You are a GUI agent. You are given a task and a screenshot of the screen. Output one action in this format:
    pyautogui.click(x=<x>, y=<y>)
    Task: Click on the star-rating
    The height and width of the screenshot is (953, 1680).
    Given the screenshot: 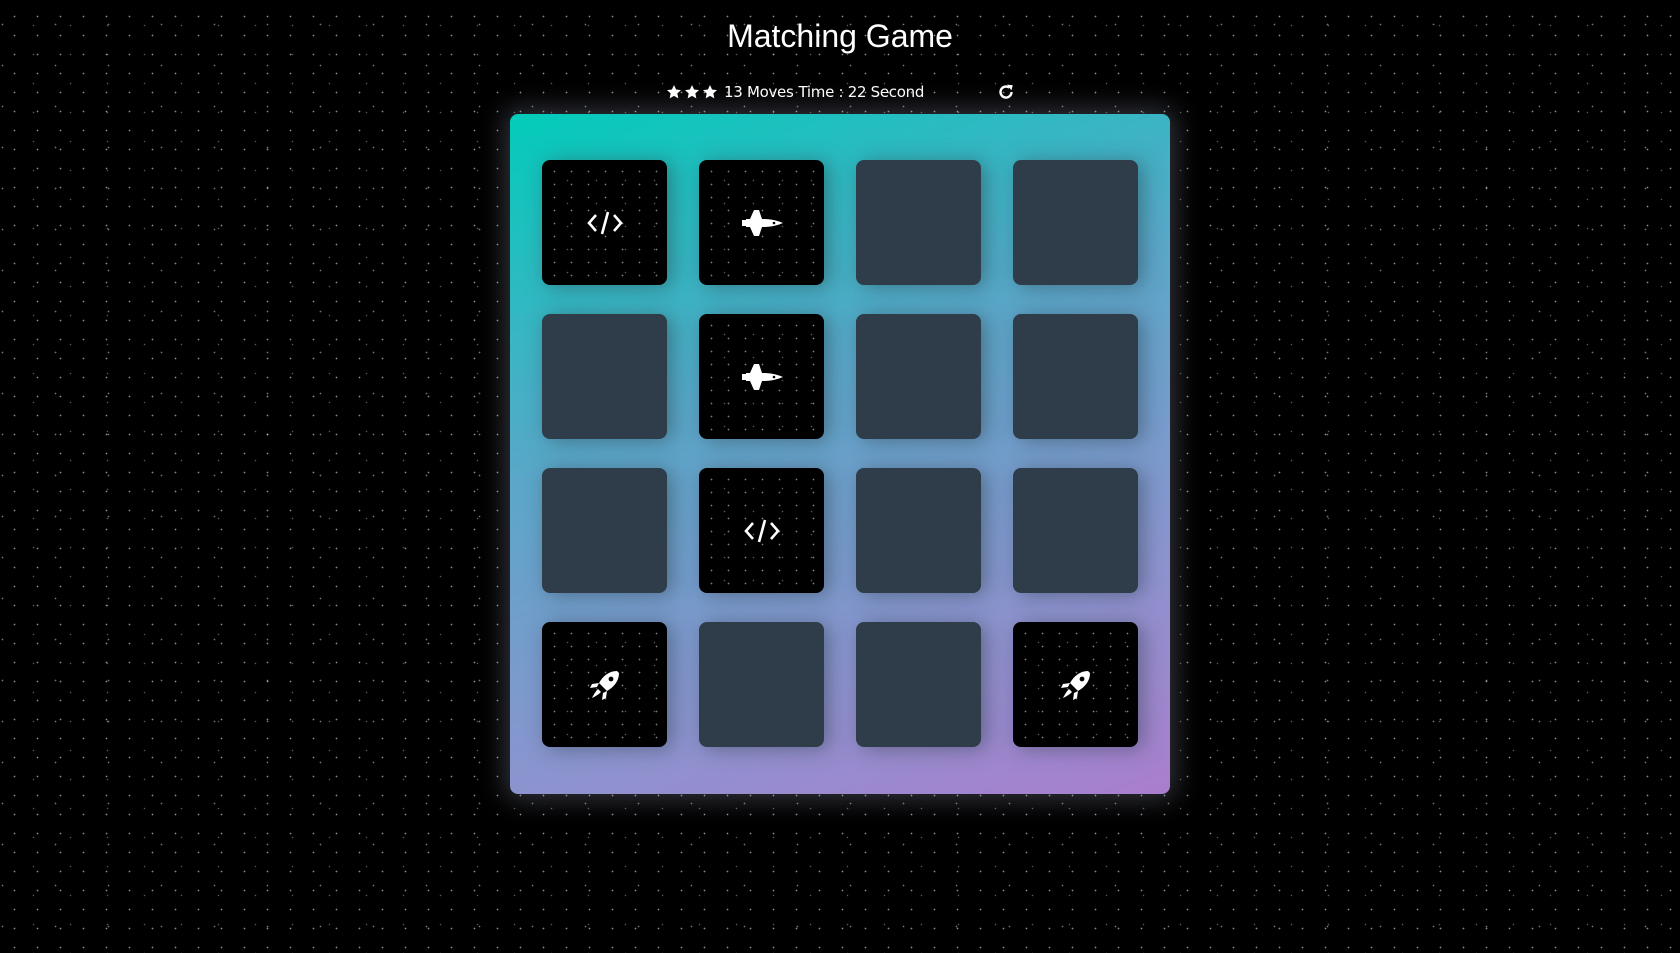 What is the action you would take?
    pyautogui.click(x=692, y=92)
    